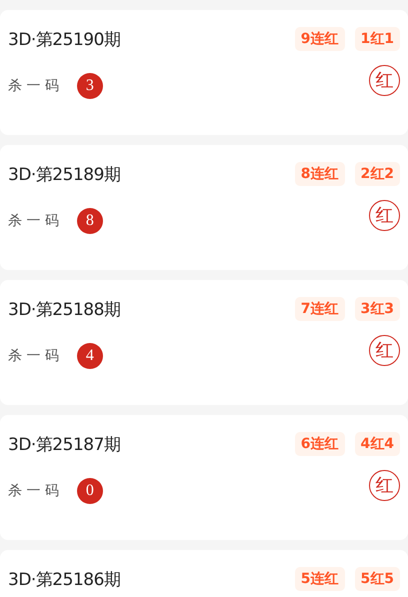 This screenshot has height=597, width=408. What do you see at coordinates (319, 444) in the screenshot?
I see `streak-tag: 6连红` at bounding box center [319, 444].